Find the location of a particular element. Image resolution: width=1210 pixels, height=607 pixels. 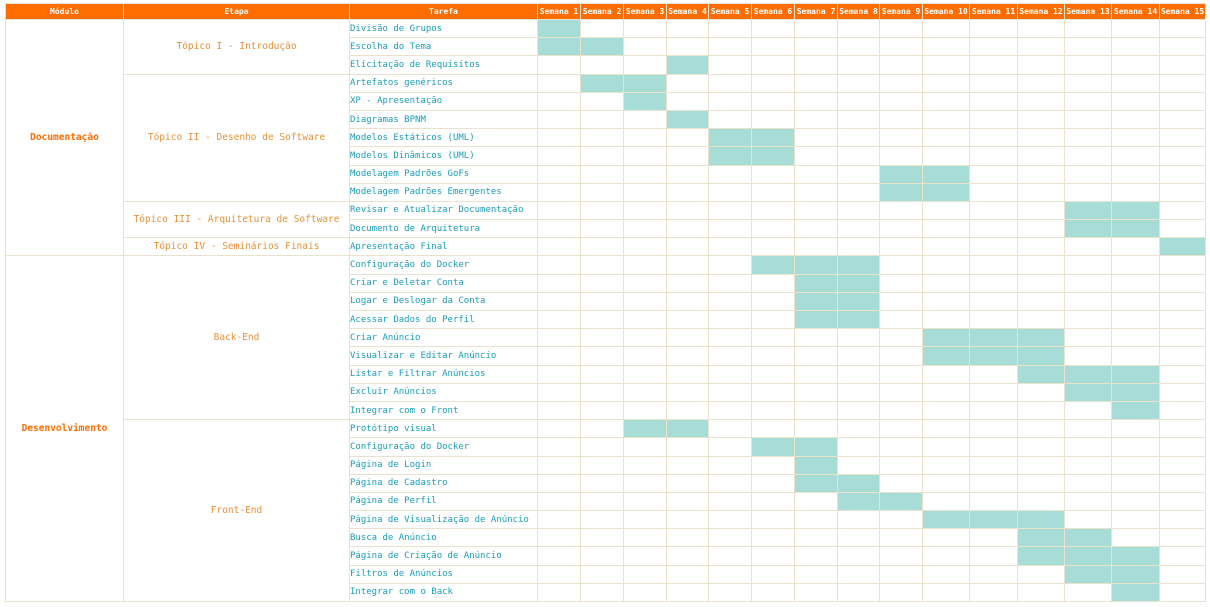

task-name: Modelagem Padrões GoFs is located at coordinates (443, 174).